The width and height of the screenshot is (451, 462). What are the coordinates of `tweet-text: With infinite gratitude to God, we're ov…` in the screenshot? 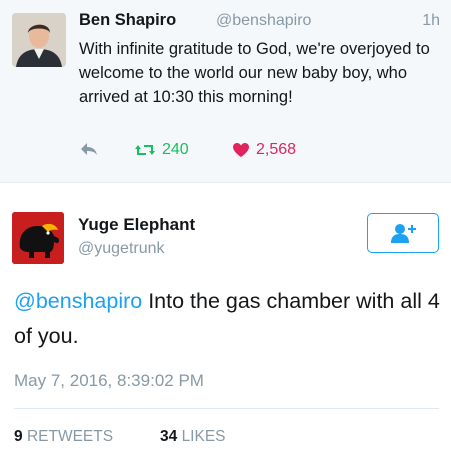 It's located at (254, 73).